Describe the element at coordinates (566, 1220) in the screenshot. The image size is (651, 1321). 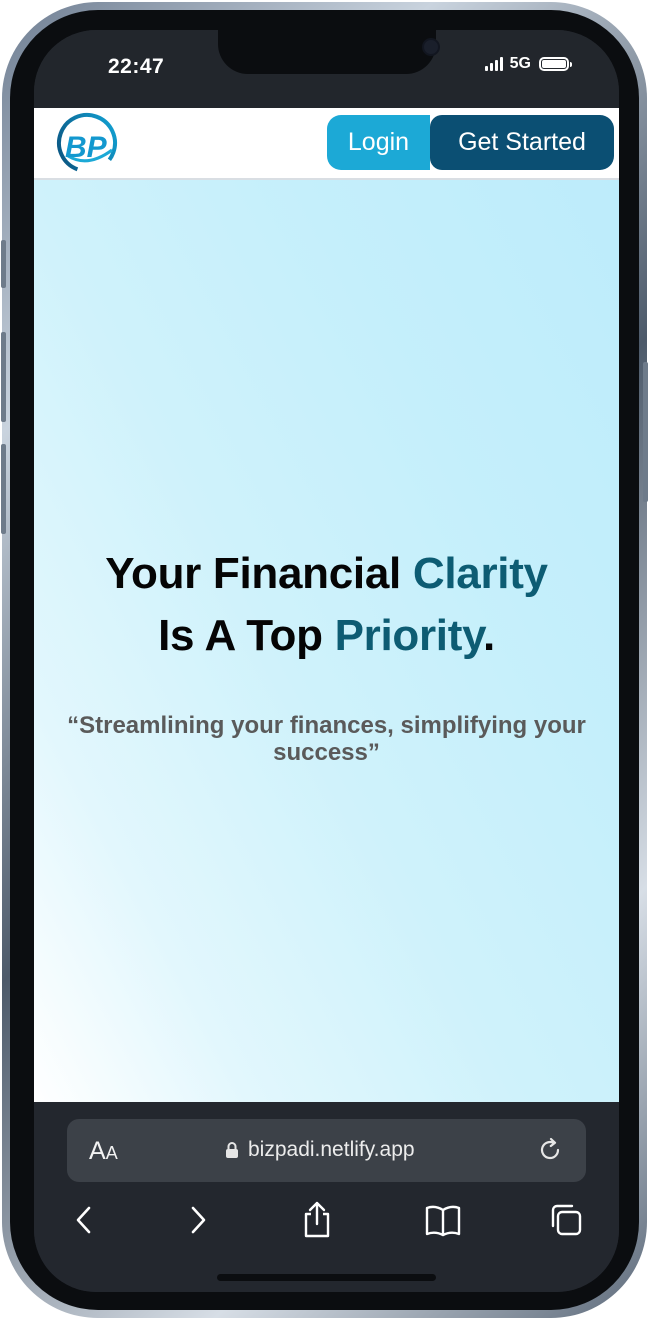
I see `tabs-icon` at that location.